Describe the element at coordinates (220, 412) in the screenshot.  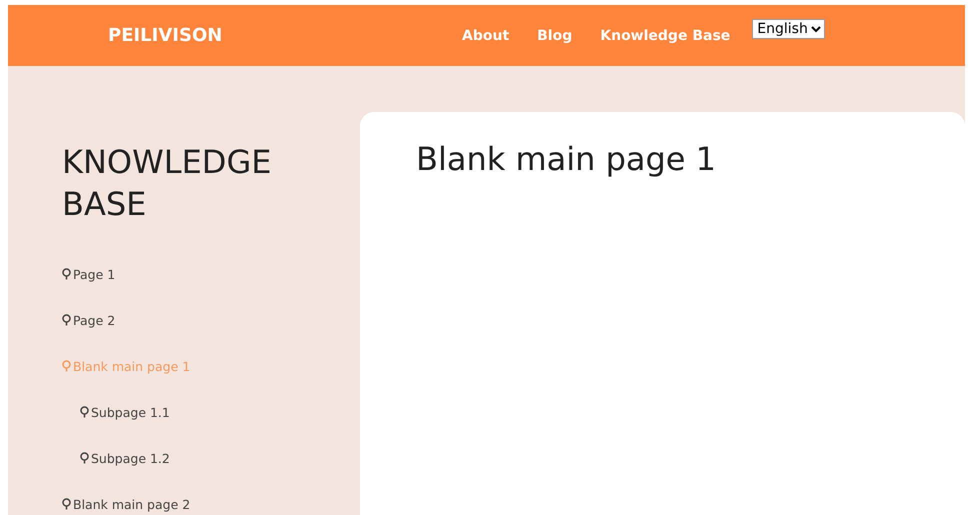
I see `sidebar-item: Subpage 1.1` at that location.